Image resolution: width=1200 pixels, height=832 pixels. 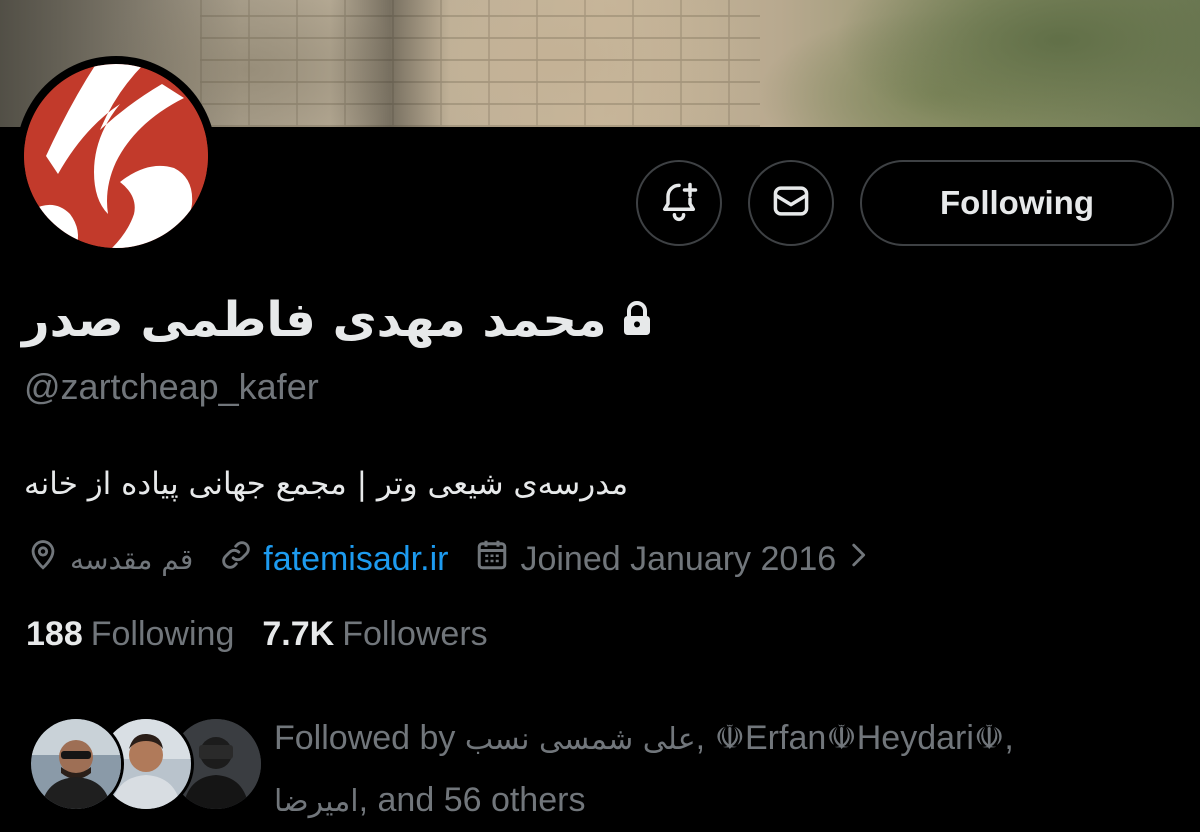 I want to click on display-name: محمد مهدی فاطمی صدر, so click(x=314, y=320).